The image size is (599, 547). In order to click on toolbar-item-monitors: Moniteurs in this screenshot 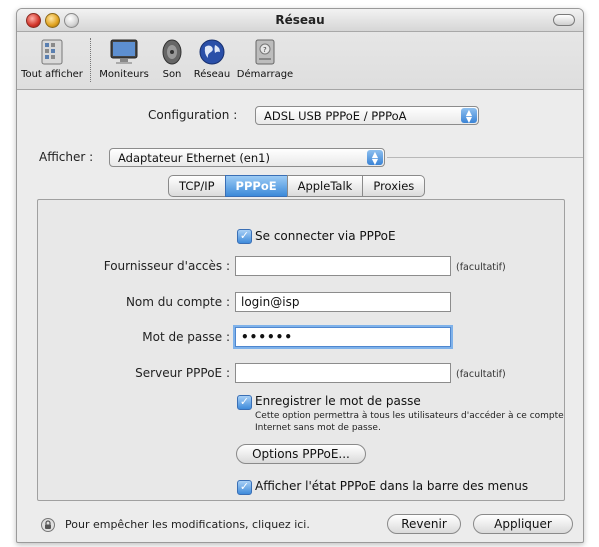, I will do `click(124, 58)`.